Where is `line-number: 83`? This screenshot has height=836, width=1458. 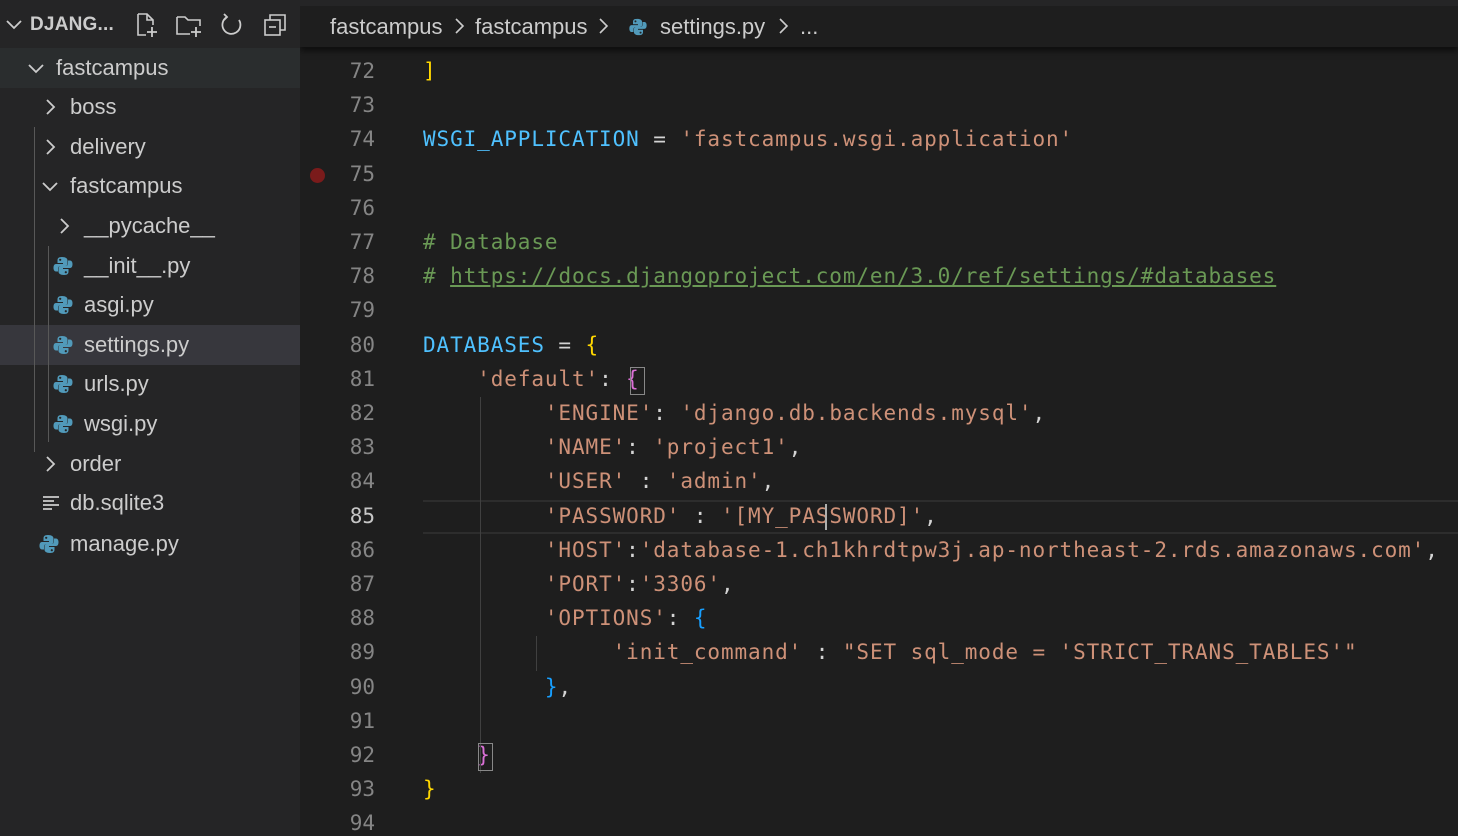 line-number: 83 is located at coordinates (362, 447).